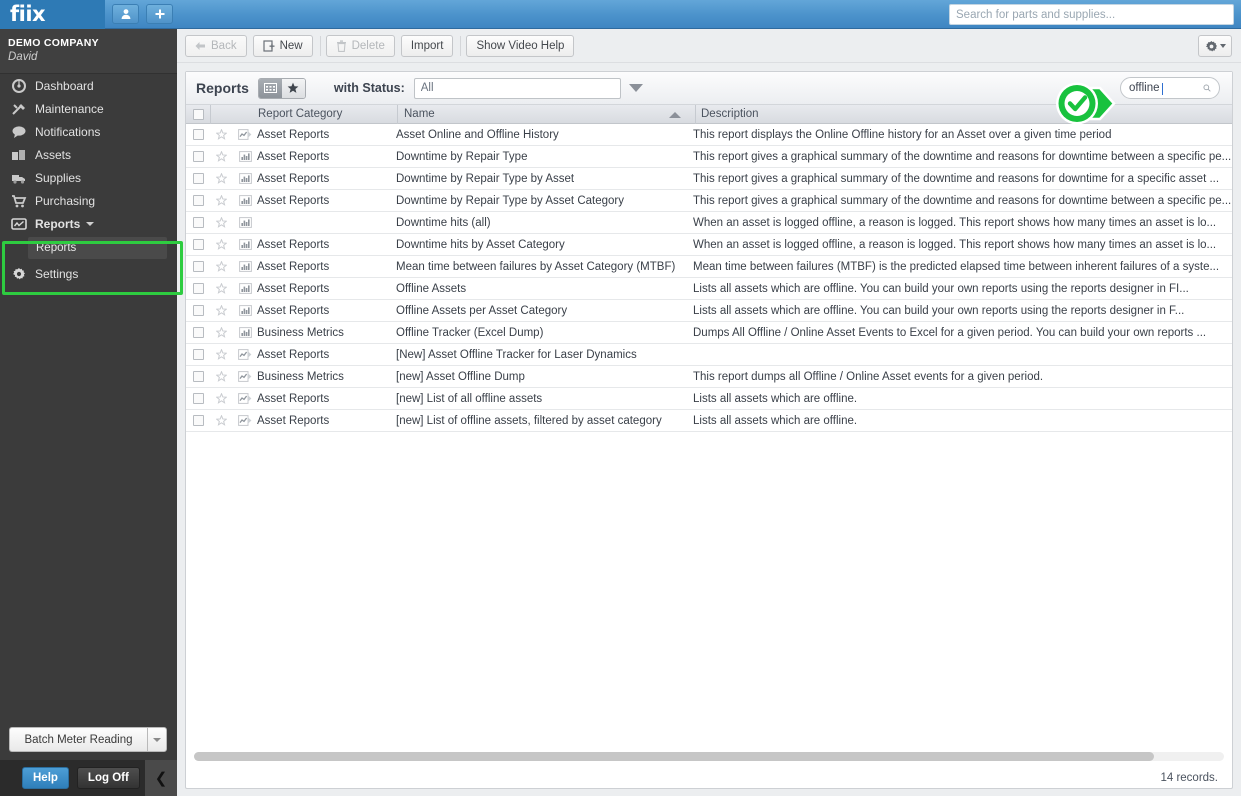  Describe the element at coordinates (88, 223) in the screenshot. I see `sidebar-item-reports: Reports` at that location.